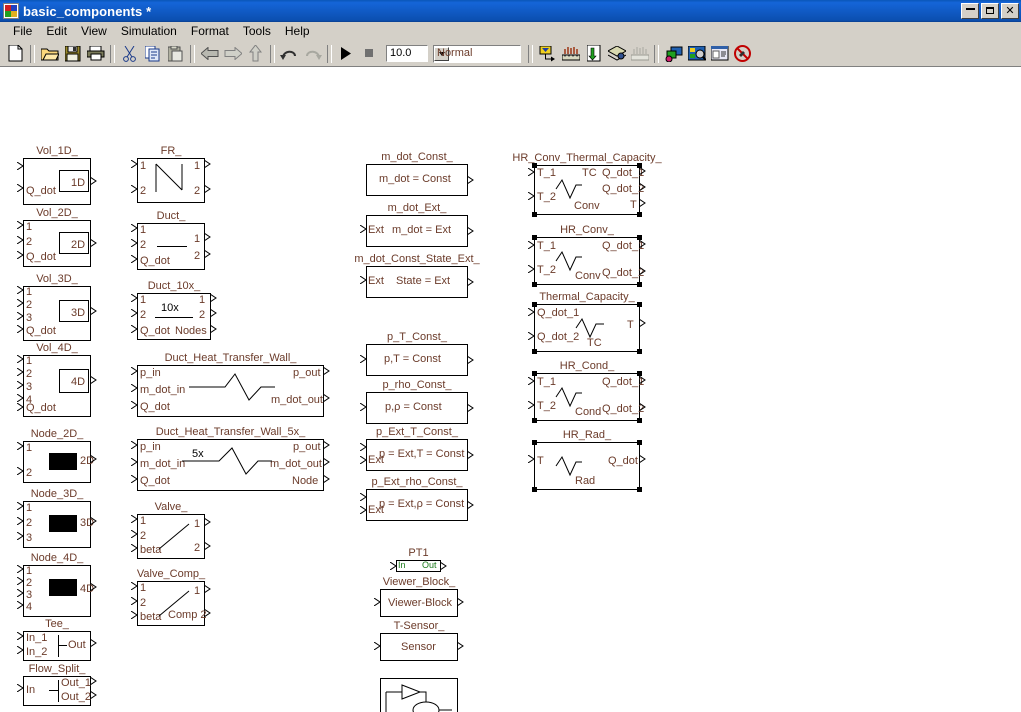 This screenshot has height=712, width=1021. What do you see at coordinates (587, 392) in the screenshot?
I see `hr-cond-block: HR_Cond_ T_1 T_2 Cond Q_dot_1 Q_dot_2` at bounding box center [587, 392].